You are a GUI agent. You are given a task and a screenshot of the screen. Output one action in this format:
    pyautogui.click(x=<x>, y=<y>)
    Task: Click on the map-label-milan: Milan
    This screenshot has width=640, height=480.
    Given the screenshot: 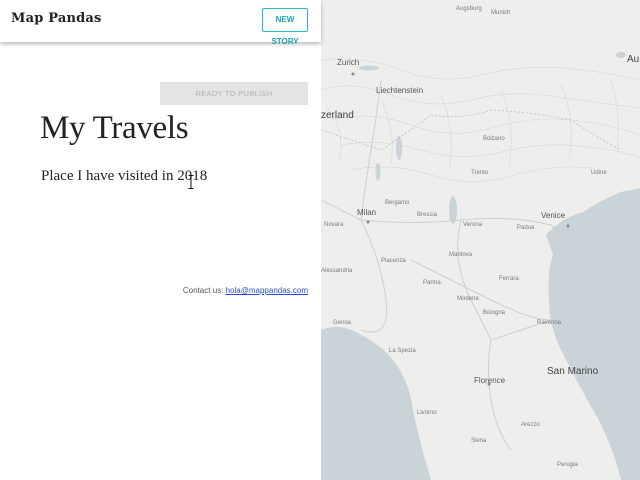 What is the action you would take?
    pyautogui.click(x=367, y=212)
    